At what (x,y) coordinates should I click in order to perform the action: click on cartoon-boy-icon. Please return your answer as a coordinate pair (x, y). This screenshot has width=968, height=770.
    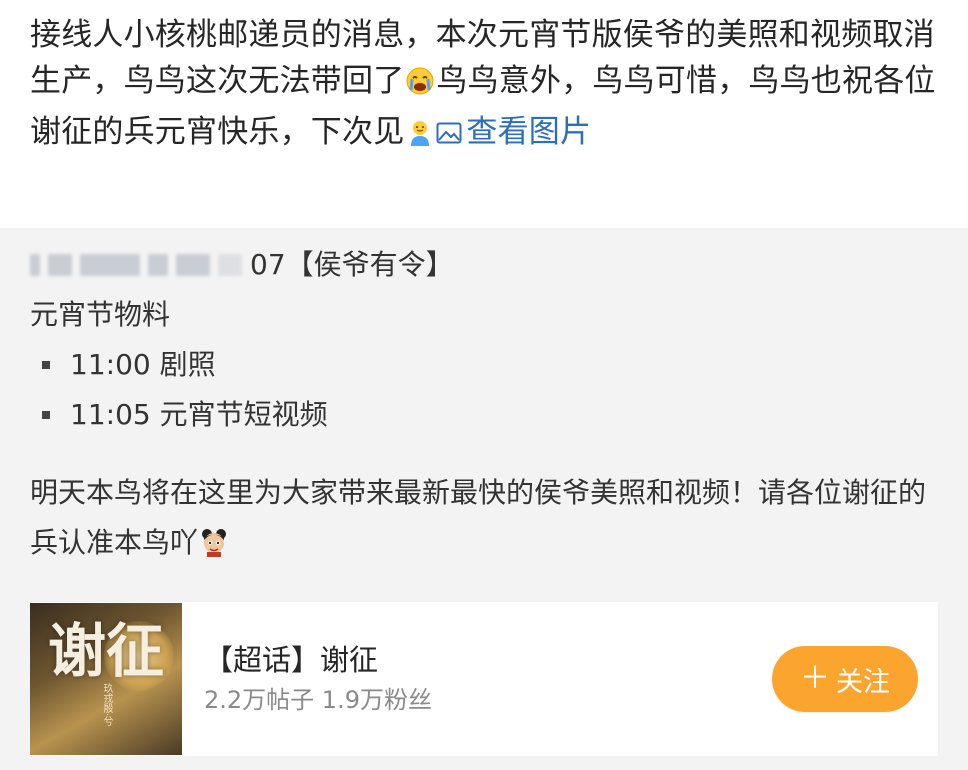
    Looking at the image, I should click on (214, 548).